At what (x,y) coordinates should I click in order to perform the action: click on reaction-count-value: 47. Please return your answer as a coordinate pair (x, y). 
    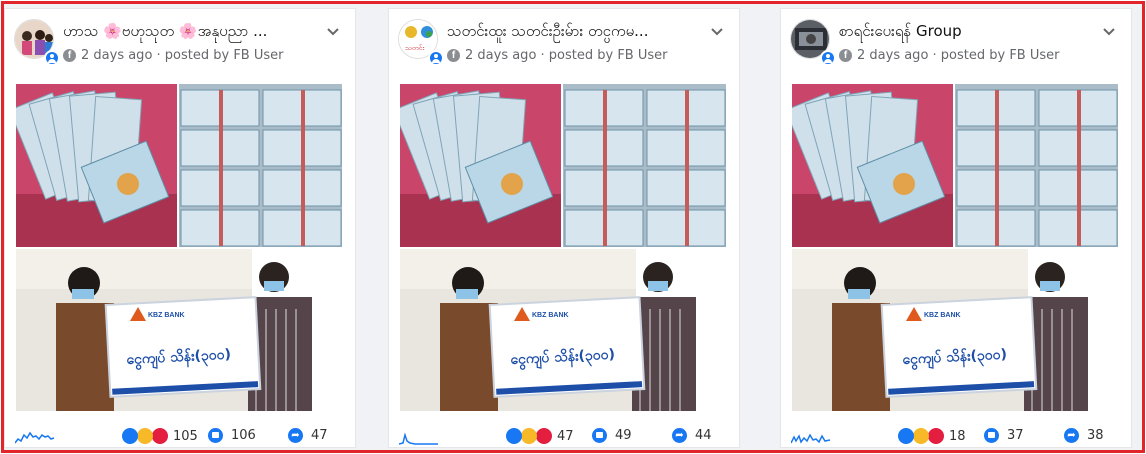
    Looking at the image, I should click on (565, 436).